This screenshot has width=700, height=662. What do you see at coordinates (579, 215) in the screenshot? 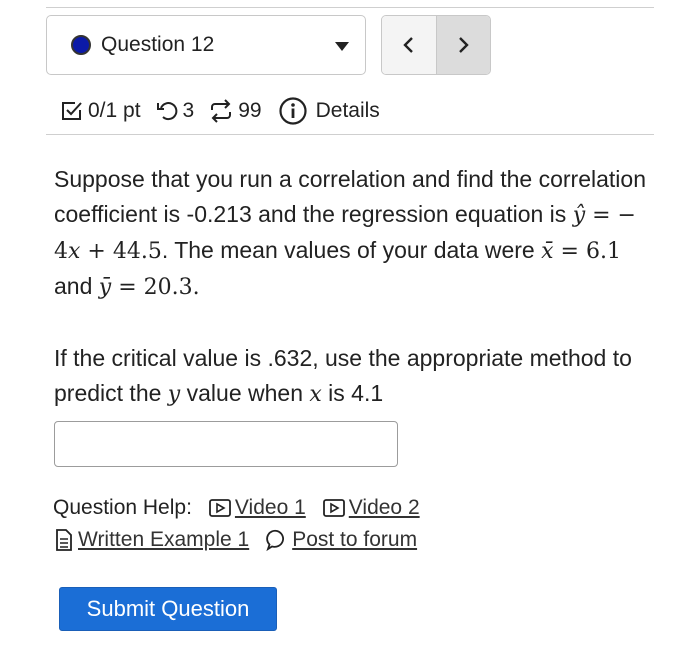
I see `y-hat-symbol: ŷ` at bounding box center [579, 215].